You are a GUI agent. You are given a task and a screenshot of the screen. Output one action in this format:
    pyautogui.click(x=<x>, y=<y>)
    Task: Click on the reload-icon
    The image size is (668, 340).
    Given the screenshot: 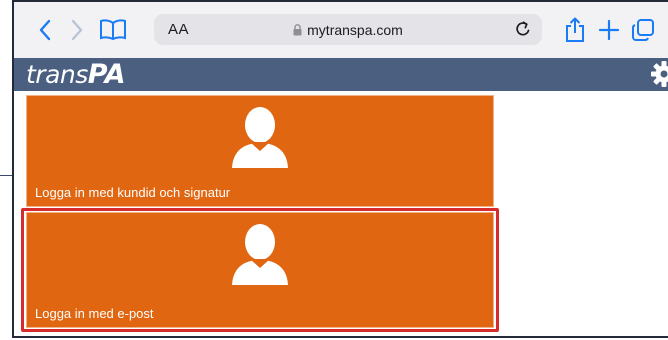 What is the action you would take?
    pyautogui.click(x=523, y=31)
    